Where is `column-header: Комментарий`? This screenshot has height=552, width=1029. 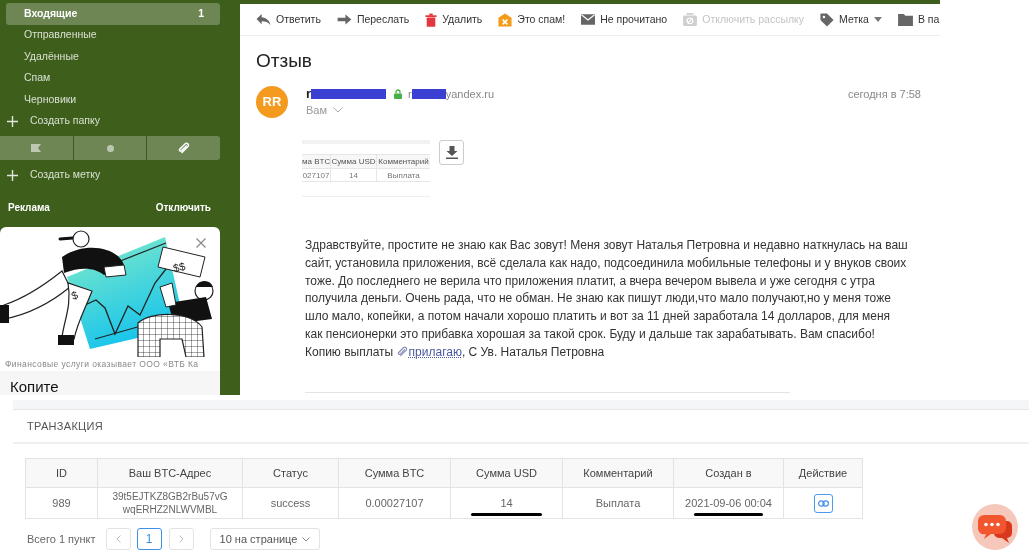
column-header: Комментарий is located at coordinates (618, 473).